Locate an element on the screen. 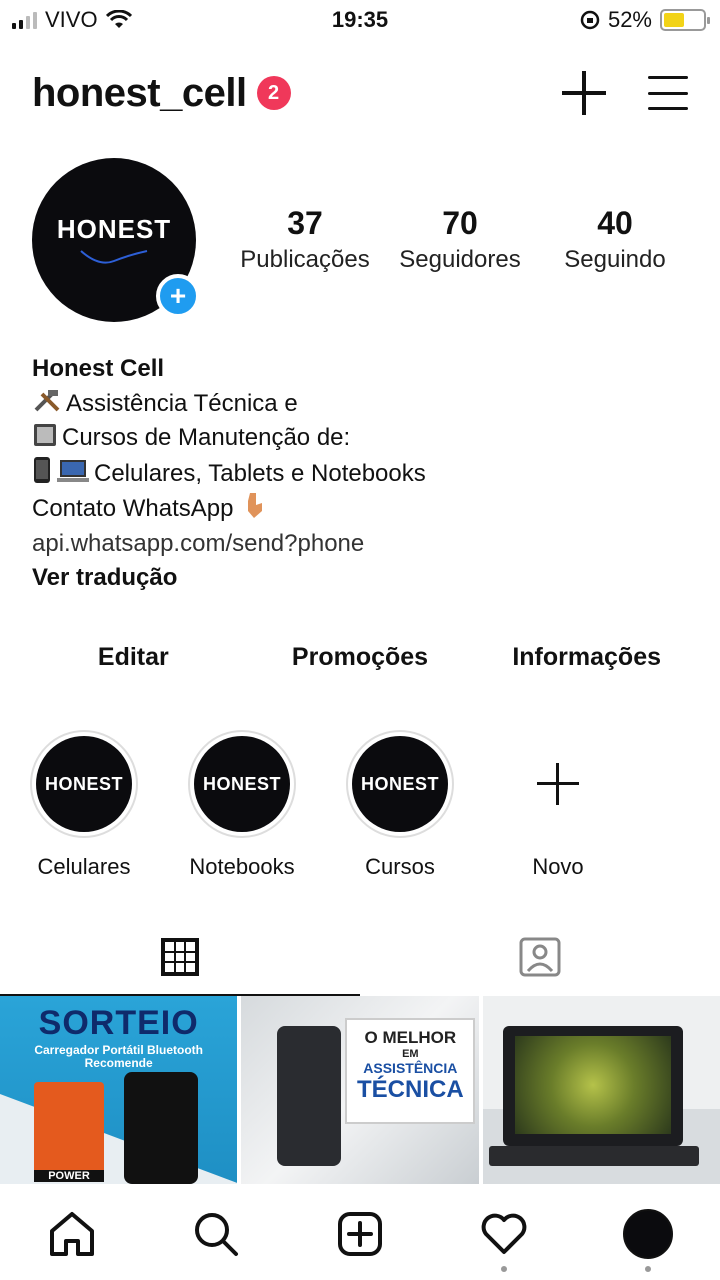 The height and width of the screenshot is (1280, 720). profile-stats: 37 Publicações 70 Seguidores 40 Seguindo is located at coordinates (460, 239).